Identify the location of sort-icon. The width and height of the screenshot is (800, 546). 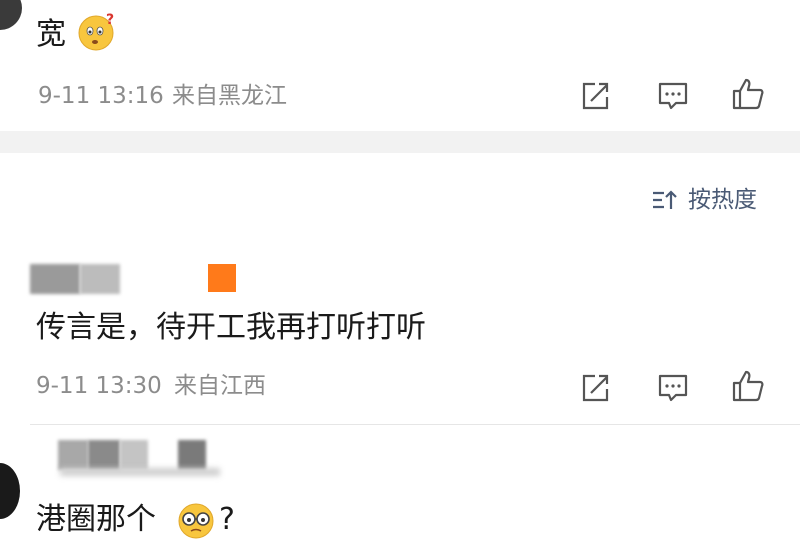
(665, 201).